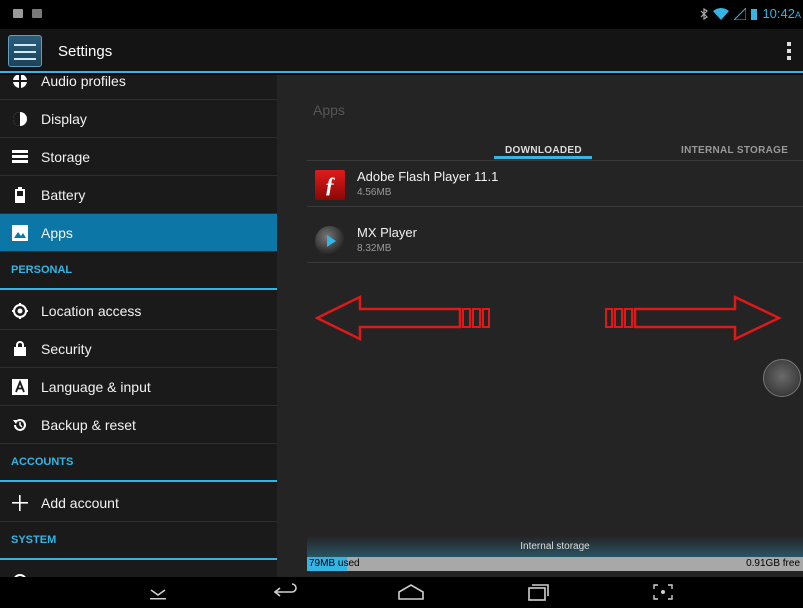  What do you see at coordinates (138, 349) in the screenshot?
I see `sidebar-item-security: Security` at bounding box center [138, 349].